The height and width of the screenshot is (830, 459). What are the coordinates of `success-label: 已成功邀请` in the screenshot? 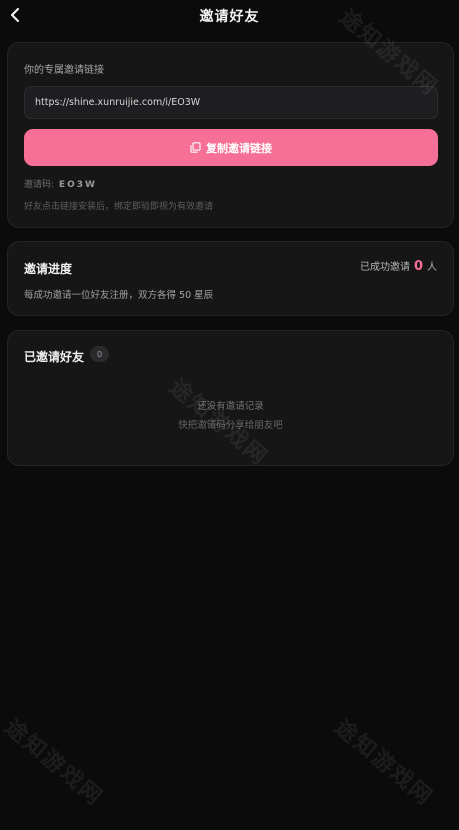 It's located at (384, 267).